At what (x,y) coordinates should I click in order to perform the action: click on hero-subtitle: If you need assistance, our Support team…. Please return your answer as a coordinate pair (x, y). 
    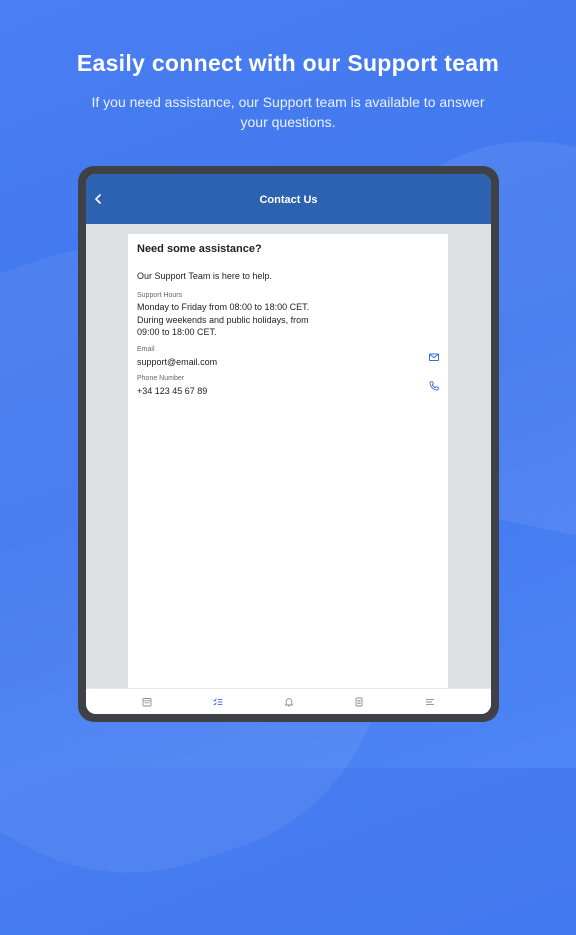
    Looking at the image, I should click on (288, 112).